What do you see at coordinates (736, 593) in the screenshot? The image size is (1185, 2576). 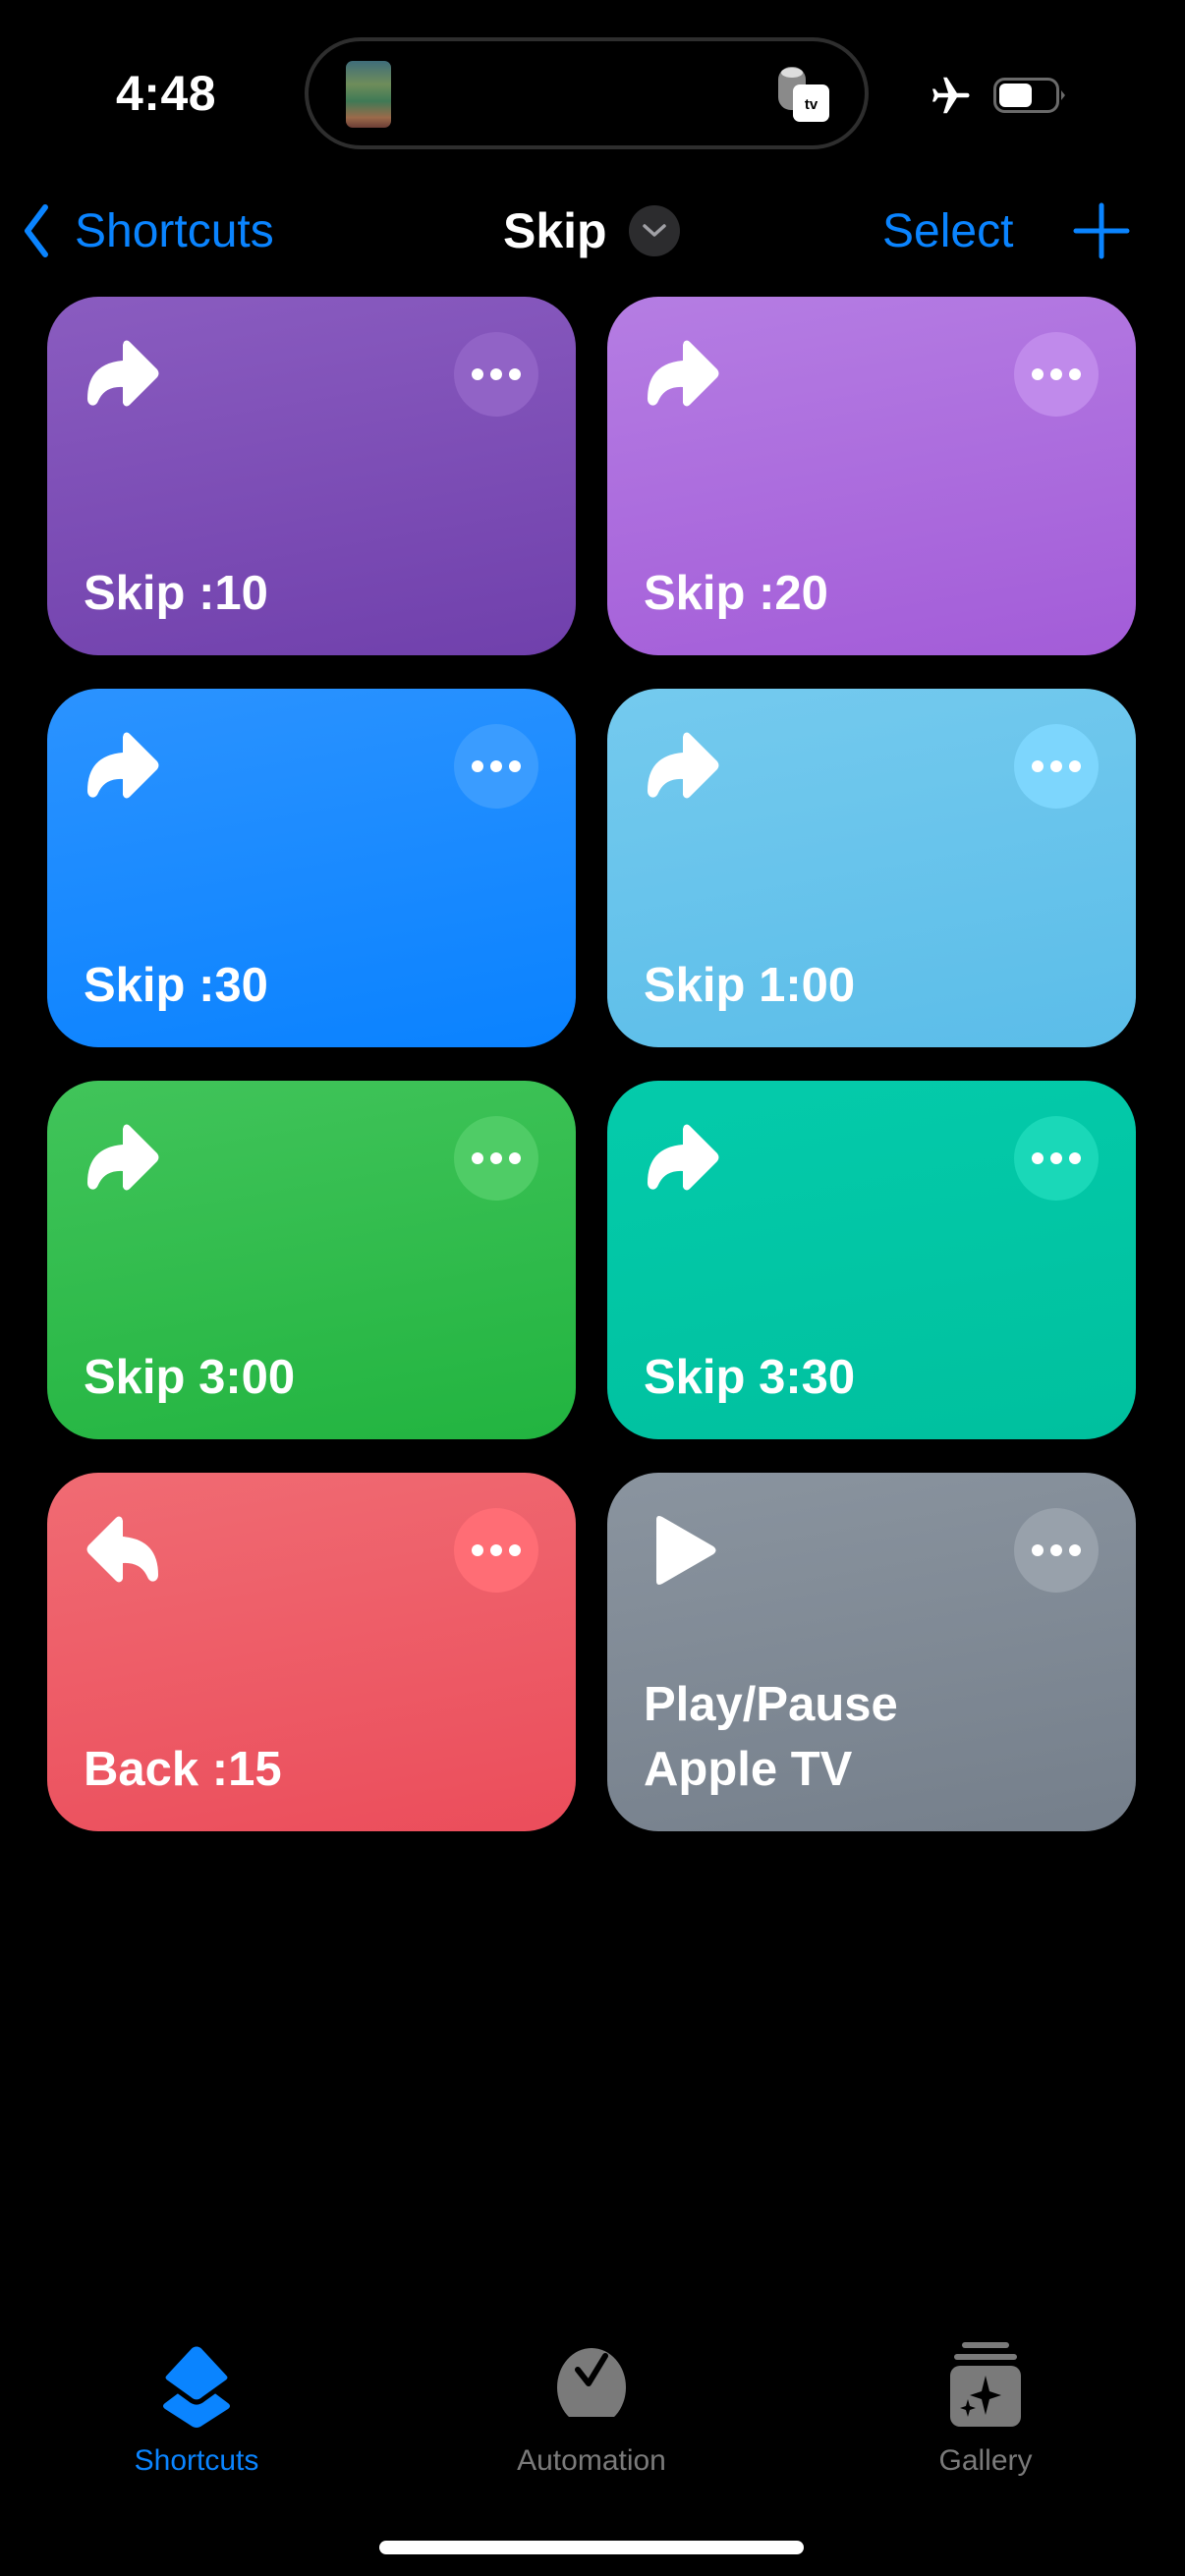 I see `shortcut-label: Skip :20` at bounding box center [736, 593].